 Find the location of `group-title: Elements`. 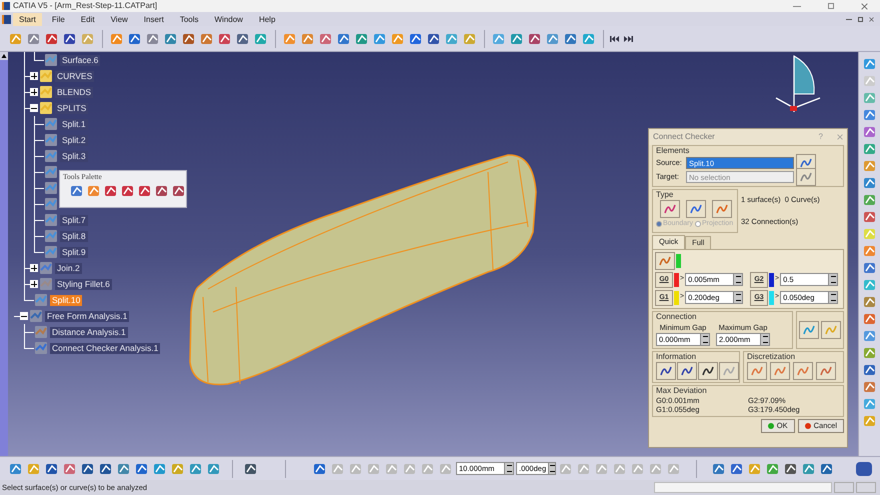

group-title: Elements is located at coordinates (673, 151).